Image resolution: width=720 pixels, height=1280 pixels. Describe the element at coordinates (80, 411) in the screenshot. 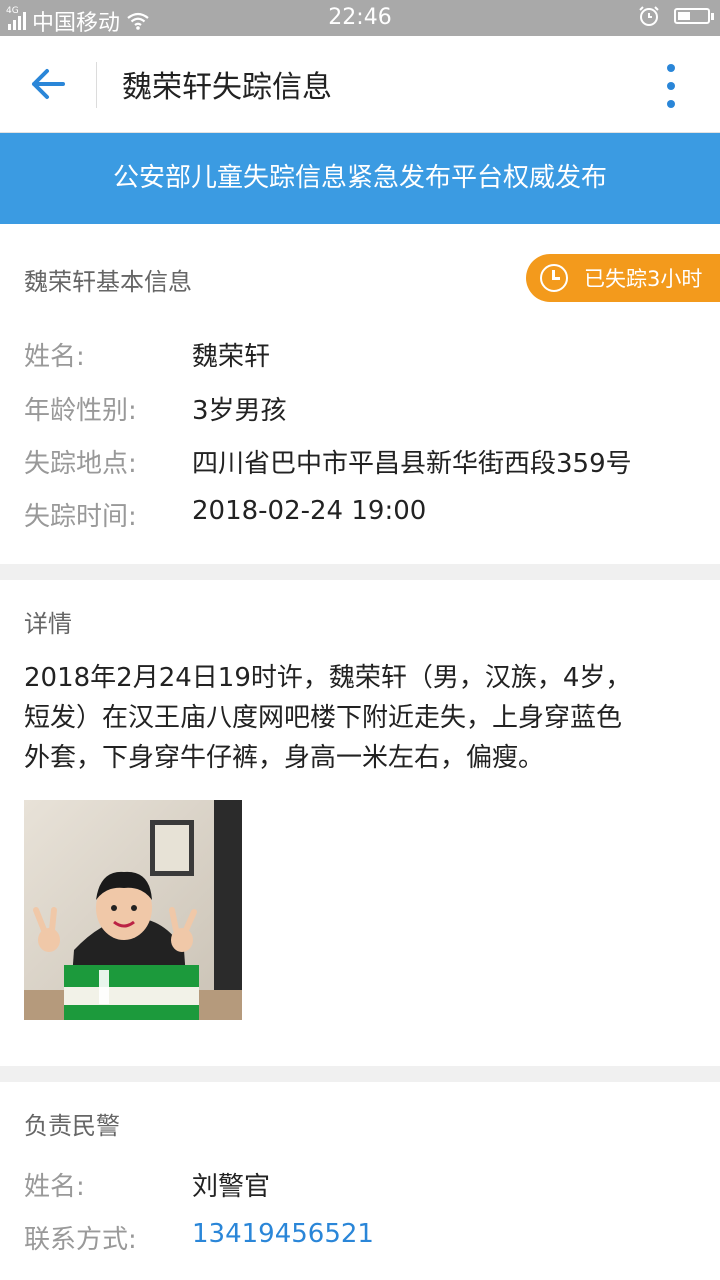

I see `info-label: 年龄性别:` at that location.